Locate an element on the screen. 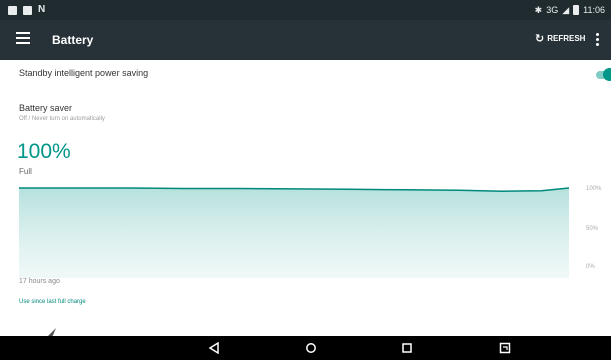  page-title: Battery is located at coordinates (73, 40).